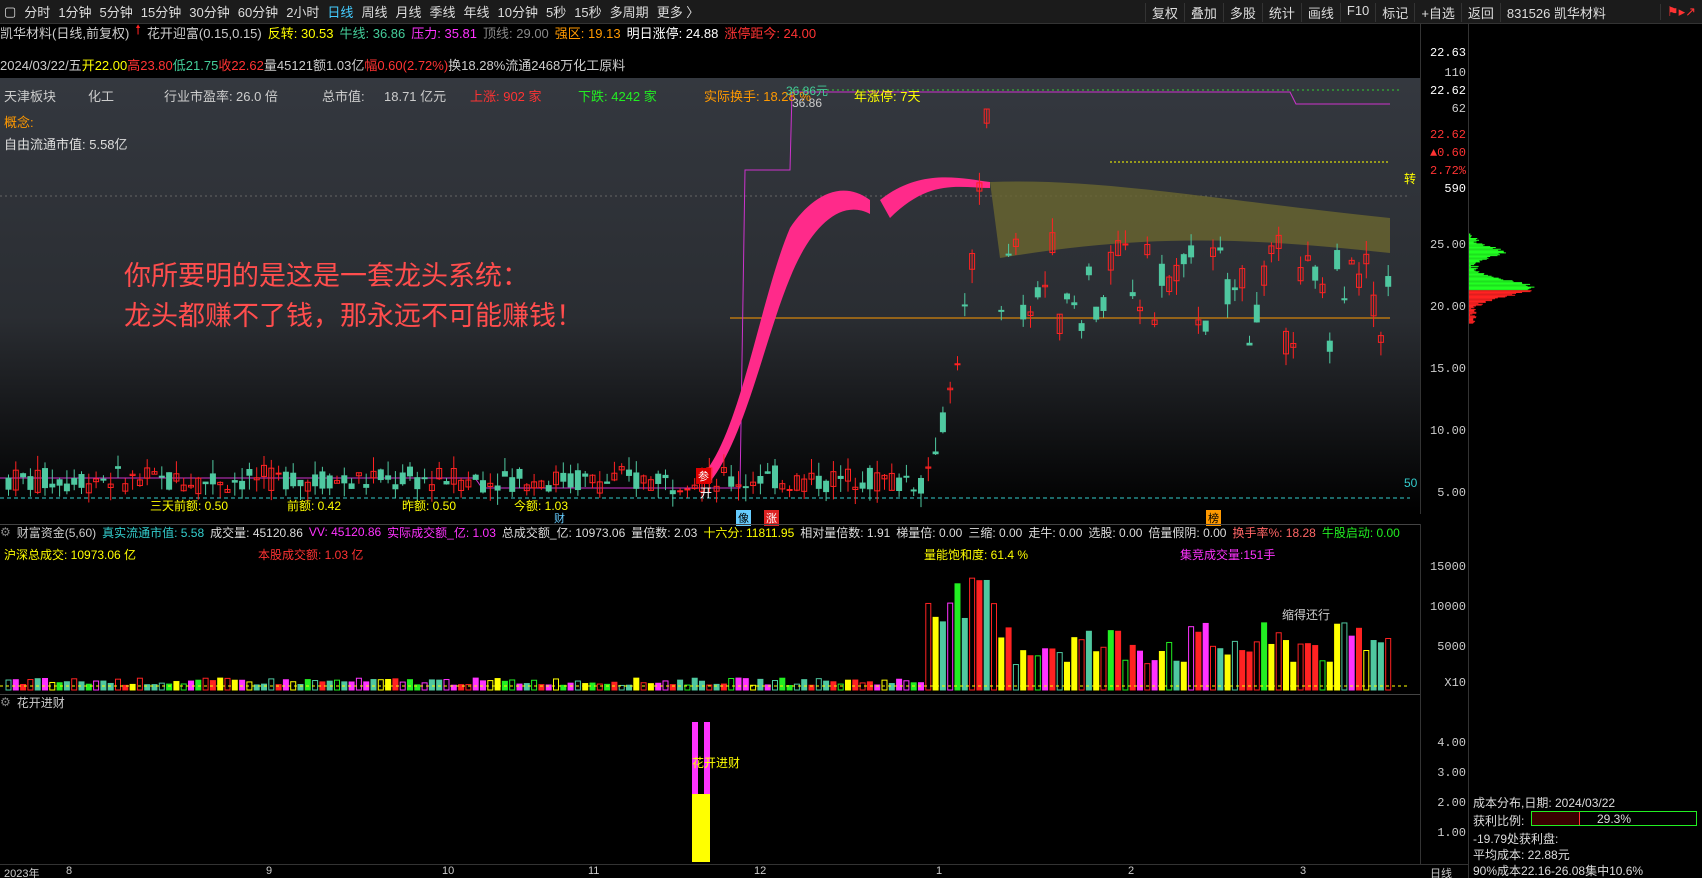  What do you see at coordinates (408, 11) in the screenshot?
I see `period-tab: 月线` at bounding box center [408, 11].